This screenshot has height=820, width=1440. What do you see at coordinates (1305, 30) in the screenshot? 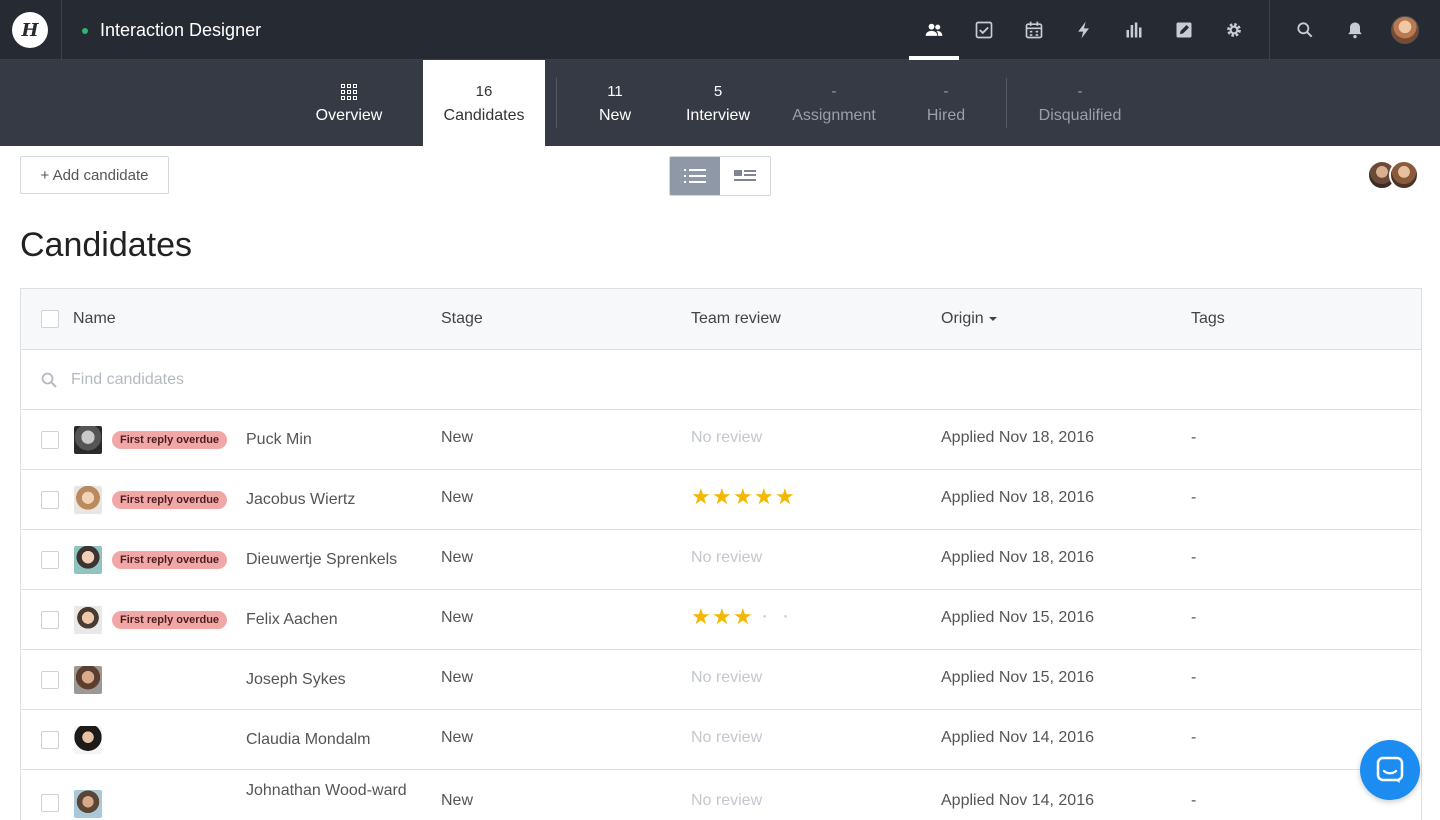
I see `search-icon` at bounding box center [1305, 30].